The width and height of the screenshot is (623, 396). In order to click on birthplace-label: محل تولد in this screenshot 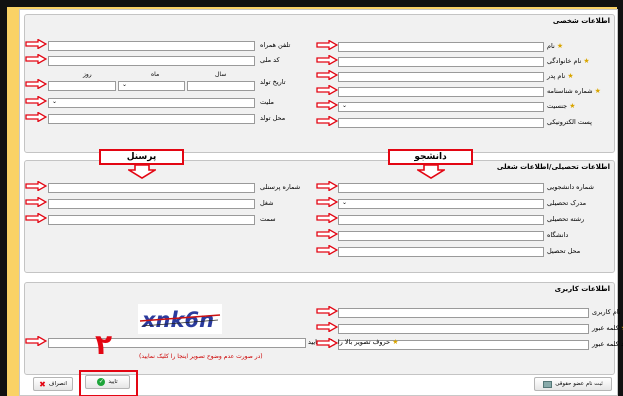, I will do `click(273, 118)`.